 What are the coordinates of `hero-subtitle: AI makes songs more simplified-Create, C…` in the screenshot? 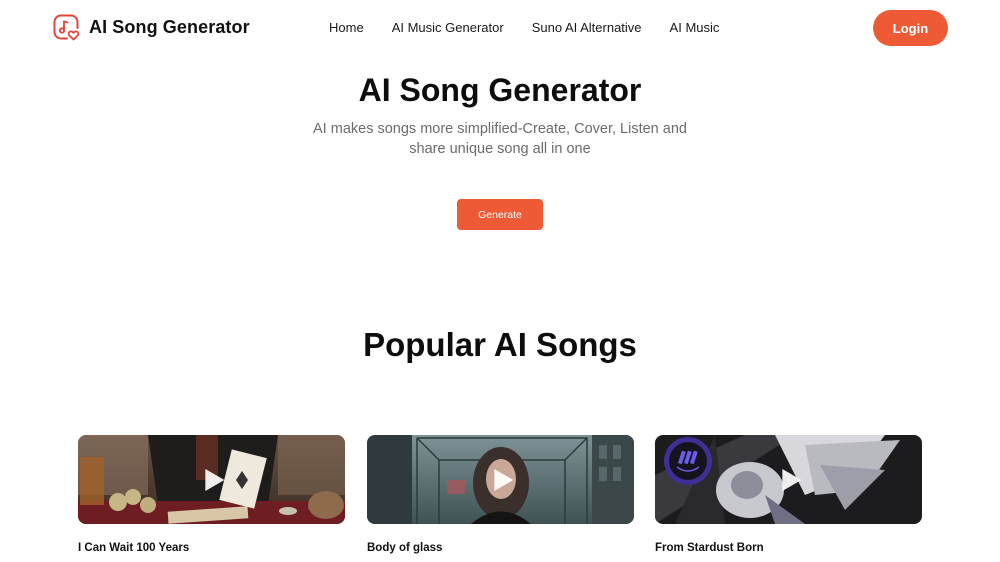 It's located at (500, 139).